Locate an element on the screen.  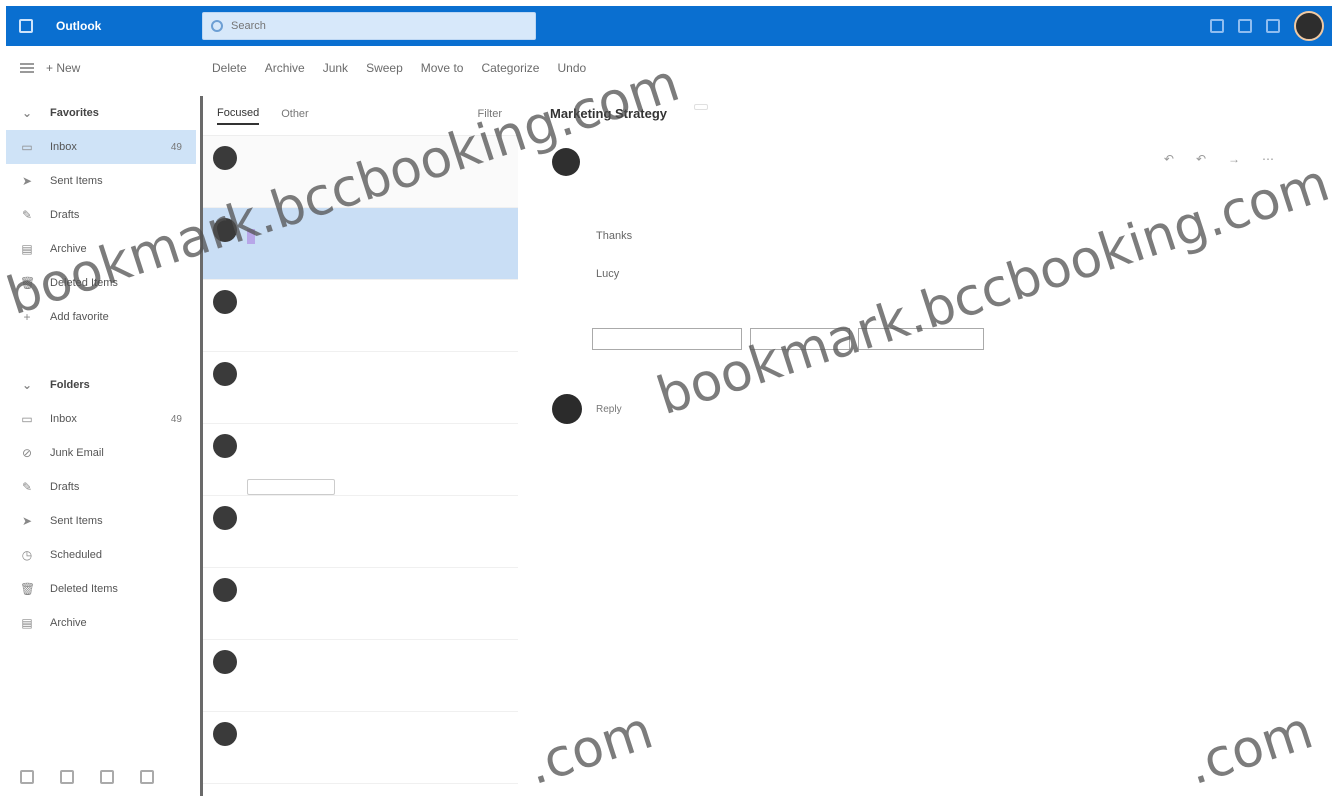
command-archive-button: Archive is located at coordinates (285, 68).